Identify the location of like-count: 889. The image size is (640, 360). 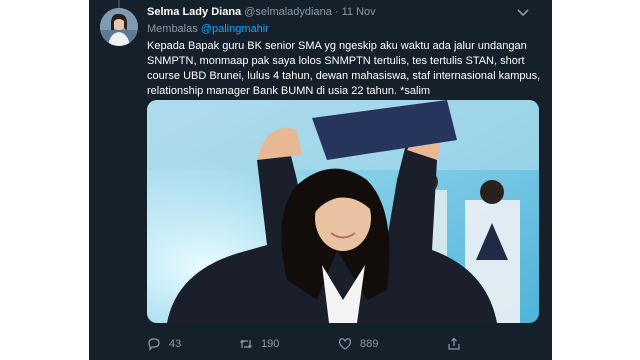
(369, 344).